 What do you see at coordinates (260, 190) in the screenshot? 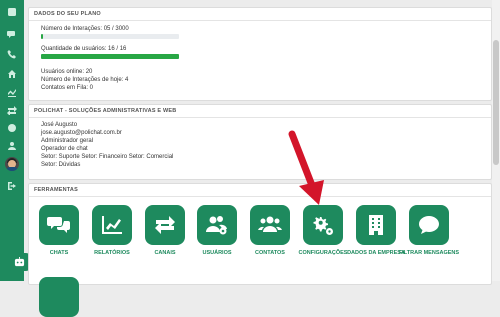
I see `tools-card-title: FERRAMENTAS` at bounding box center [260, 190].